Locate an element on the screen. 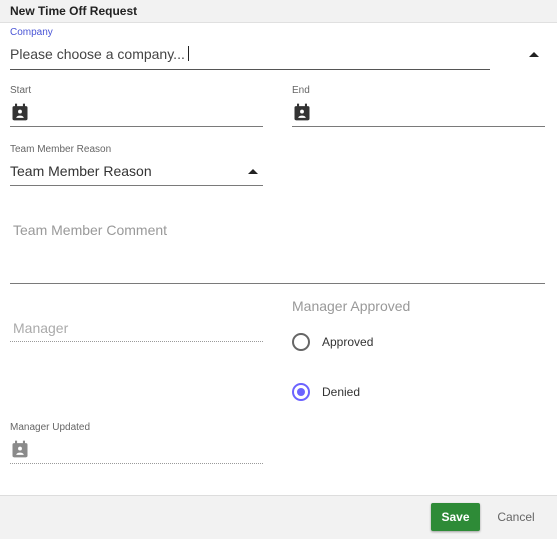 This screenshot has width=557, height=539. end-underline is located at coordinates (418, 126).